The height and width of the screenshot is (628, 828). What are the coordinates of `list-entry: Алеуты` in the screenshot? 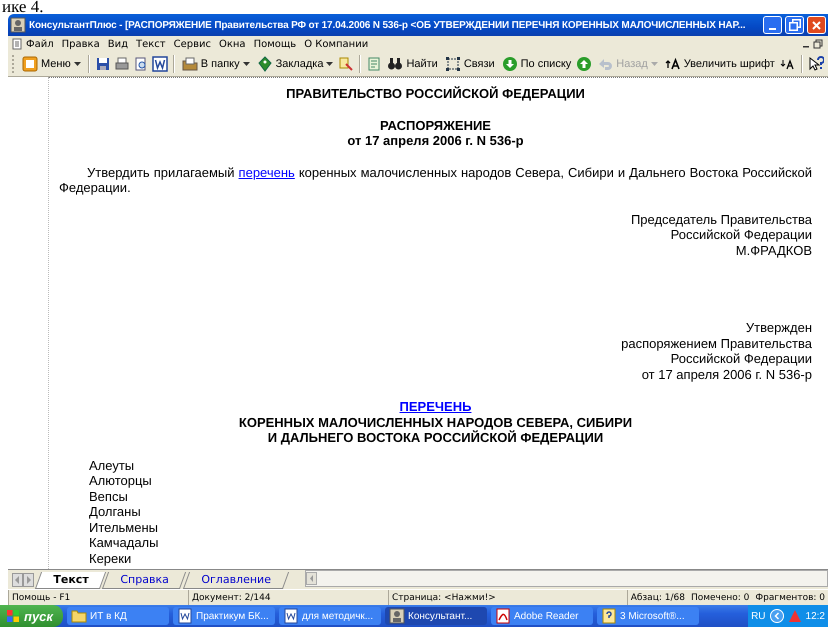 It's located at (112, 465).